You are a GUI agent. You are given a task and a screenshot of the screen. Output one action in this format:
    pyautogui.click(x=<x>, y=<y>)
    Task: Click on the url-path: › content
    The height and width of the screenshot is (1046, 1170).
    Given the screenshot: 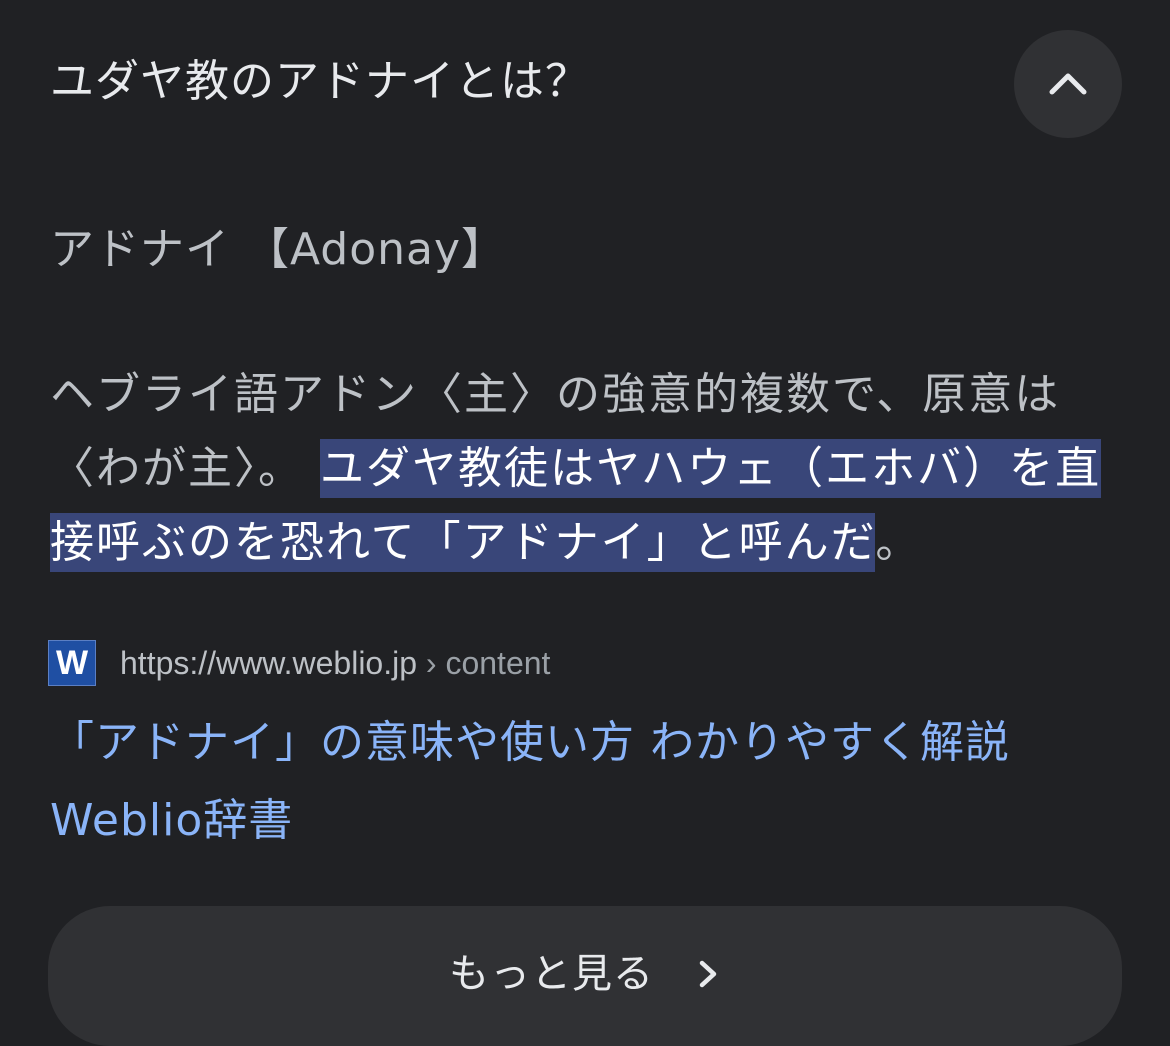 What is the action you would take?
    pyautogui.click(x=484, y=663)
    